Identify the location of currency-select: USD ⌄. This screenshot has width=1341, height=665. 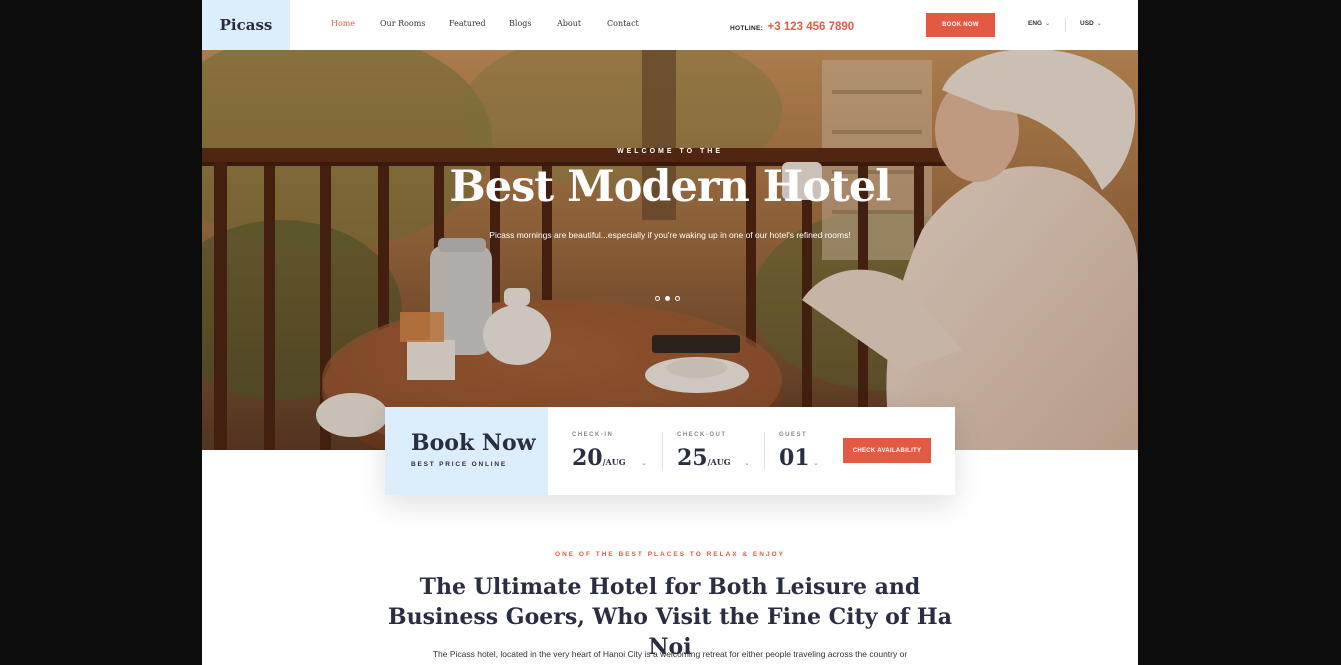
(1091, 23).